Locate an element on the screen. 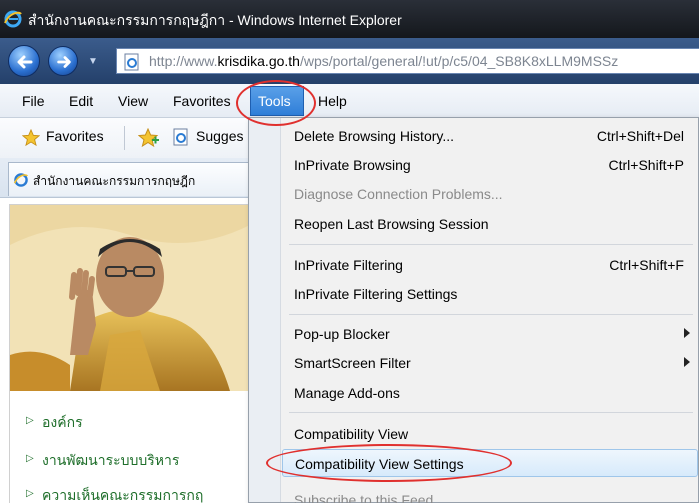  menu-edit: Edit is located at coordinates (81, 101).